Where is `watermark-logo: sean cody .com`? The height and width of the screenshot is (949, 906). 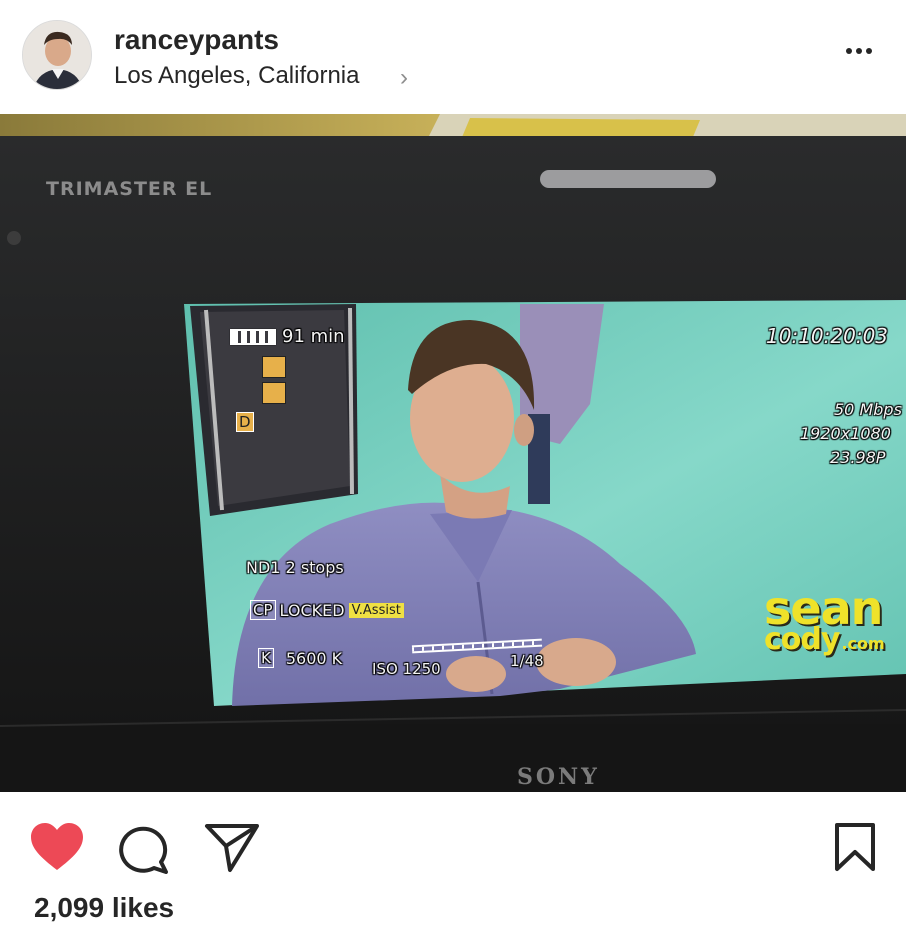 watermark-logo: sean cody .com is located at coordinates (824, 621).